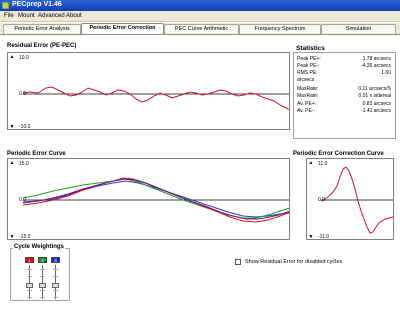 This screenshot has width=400, height=327. Describe the element at coordinates (200, 5) in the screenshot. I see `title-bar: PECprep V1.46` at that location.